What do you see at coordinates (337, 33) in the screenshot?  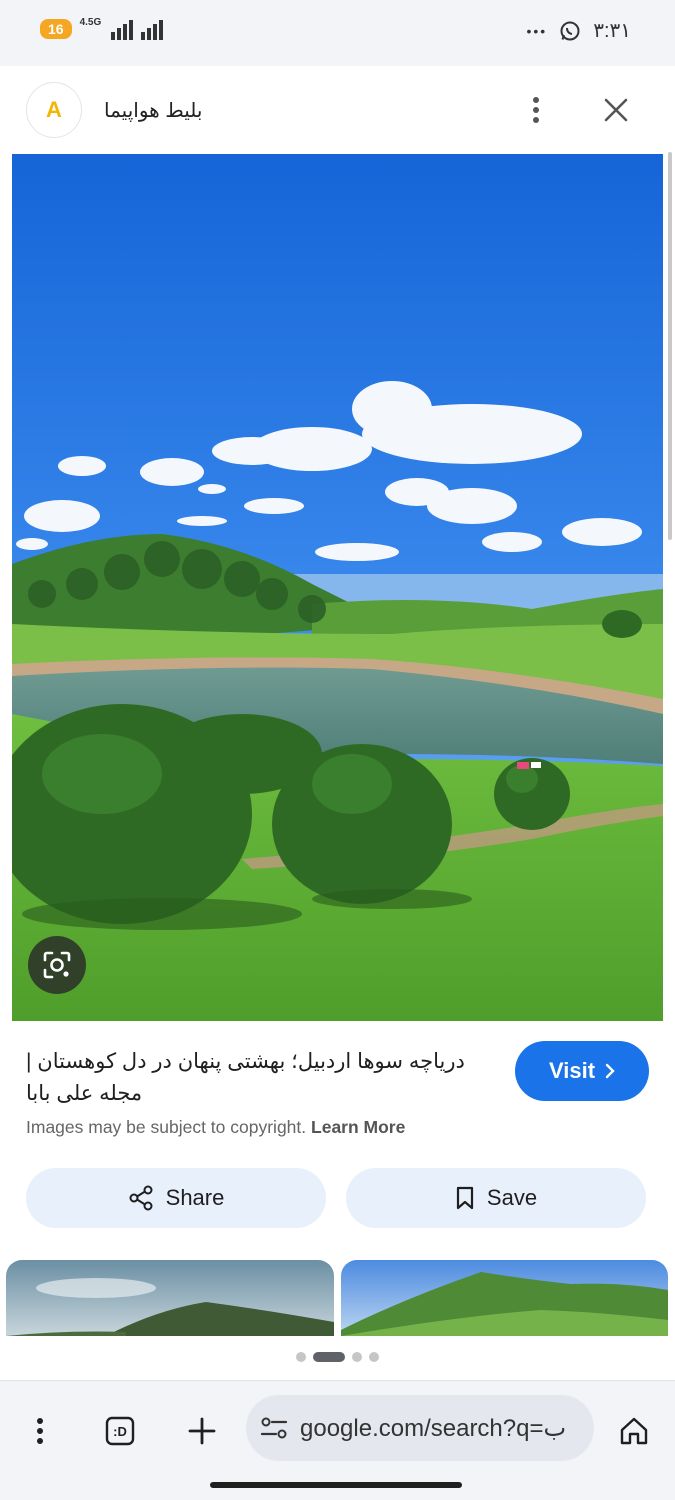 I see `status-bar: 16 4.5G ••• ۳:۳۱` at bounding box center [337, 33].